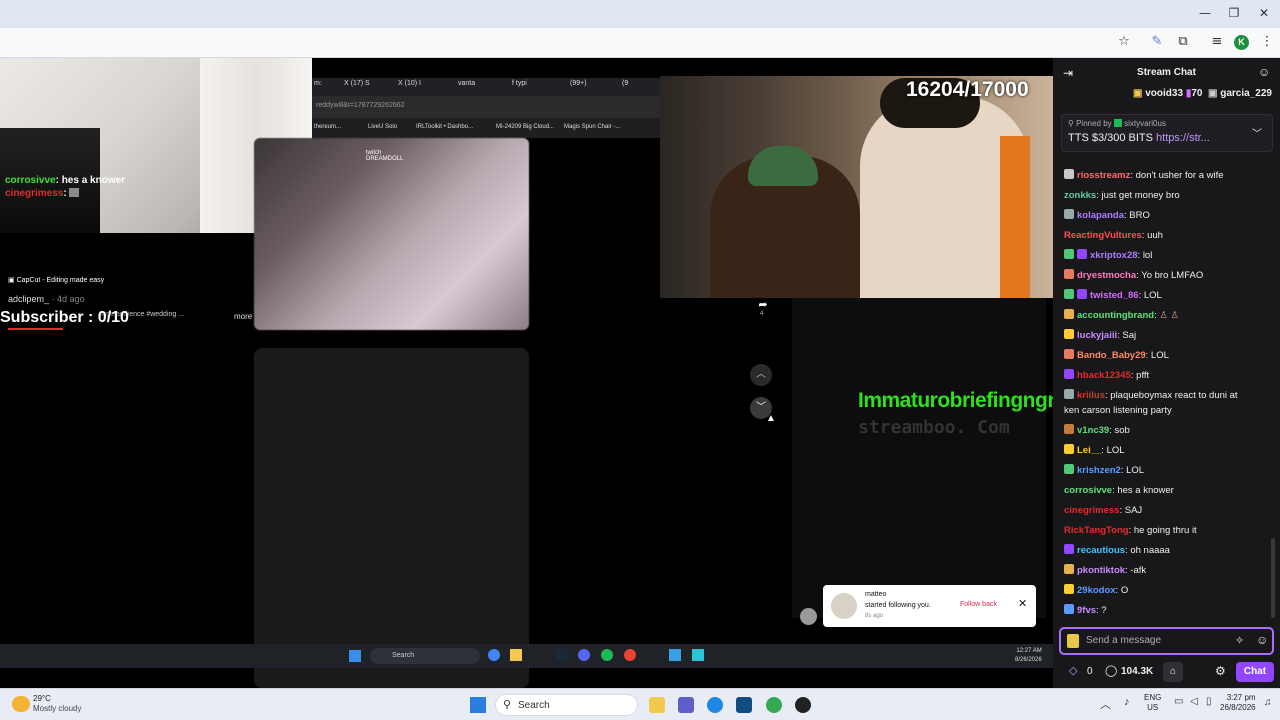 Image resolution: width=1280 pixels, height=720 pixels. Describe the element at coordinates (844, 606) in the screenshot. I see `follower-avatar` at that location.